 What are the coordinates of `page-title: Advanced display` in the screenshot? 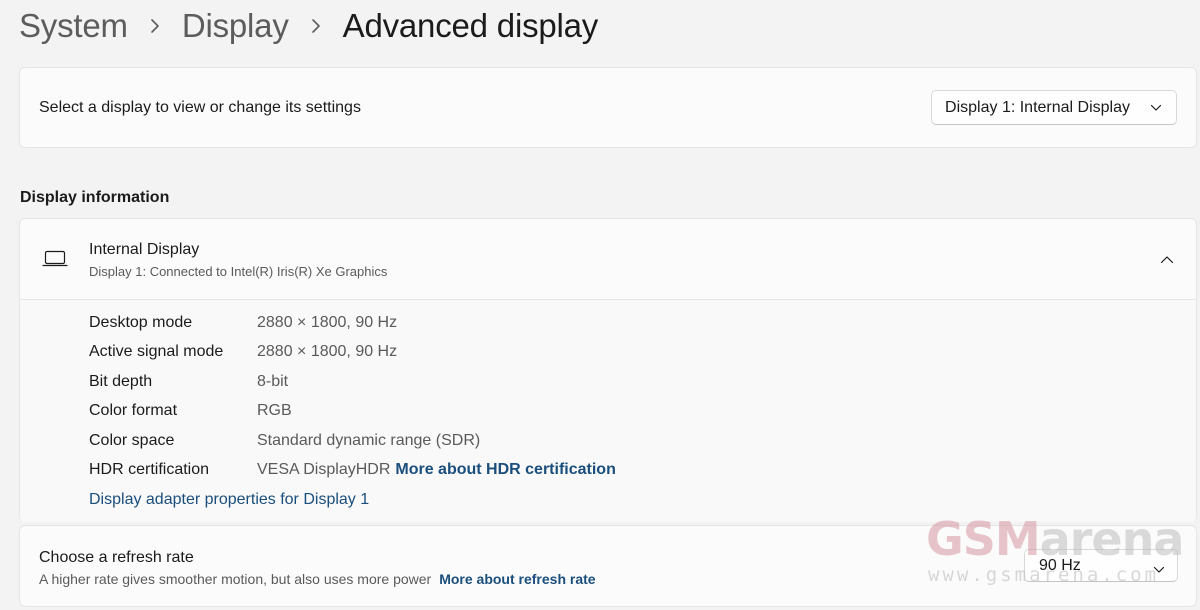 It's located at (470, 25).